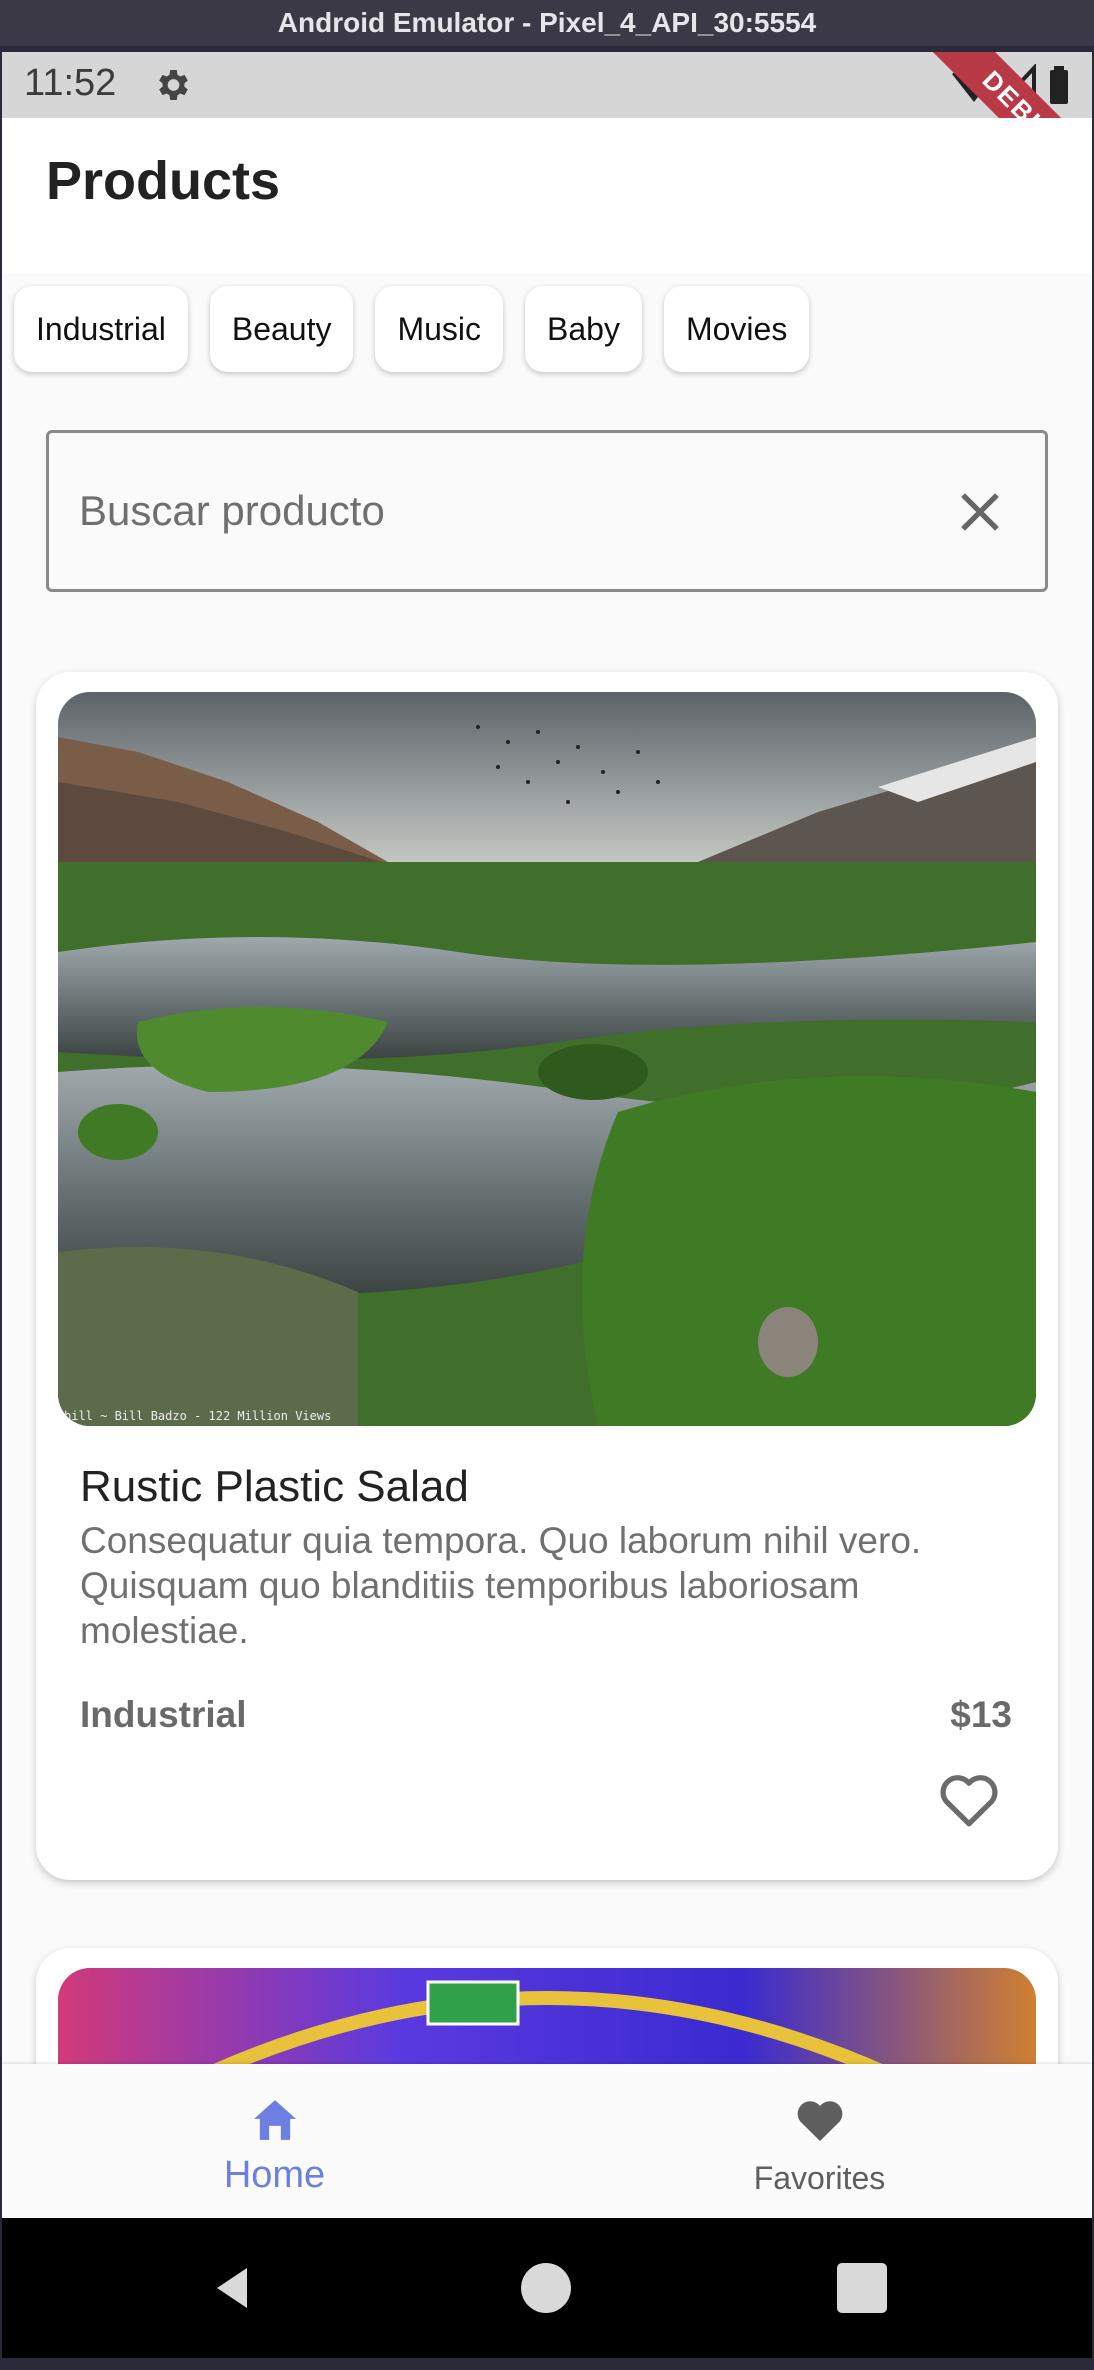 The width and height of the screenshot is (1094, 2370). I want to click on app-bar: Products, so click(547, 196).